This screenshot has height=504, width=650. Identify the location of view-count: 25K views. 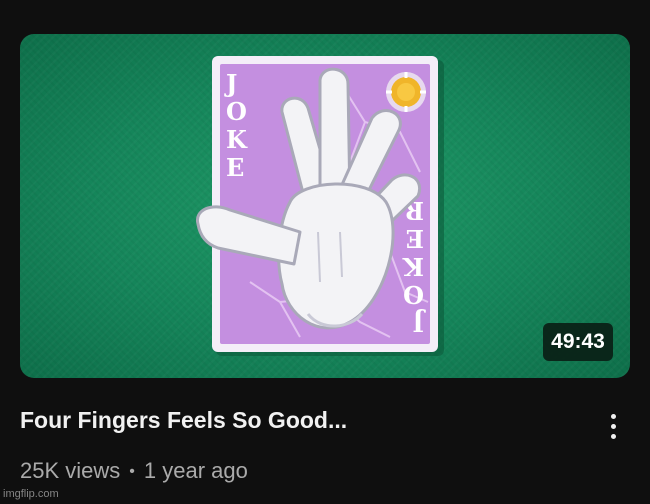
(70, 470).